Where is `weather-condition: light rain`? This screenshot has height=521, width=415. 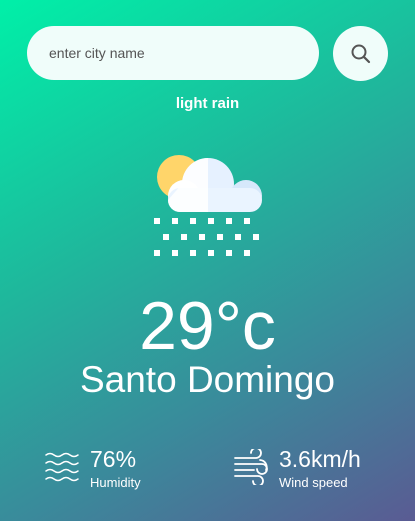 weather-condition: light rain is located at coordinates (207, 103).